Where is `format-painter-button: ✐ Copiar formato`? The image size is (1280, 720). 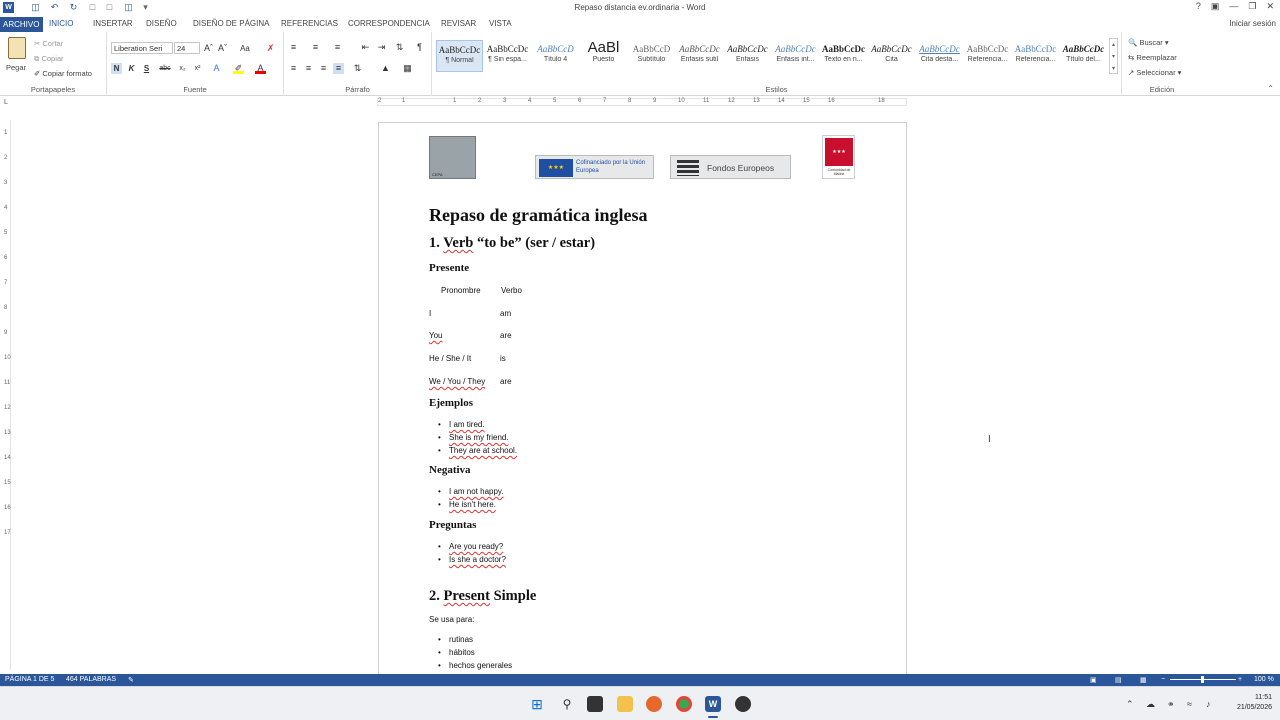
format-painter-button: ✐ Copiar formato is located at coordinates (63, 73).